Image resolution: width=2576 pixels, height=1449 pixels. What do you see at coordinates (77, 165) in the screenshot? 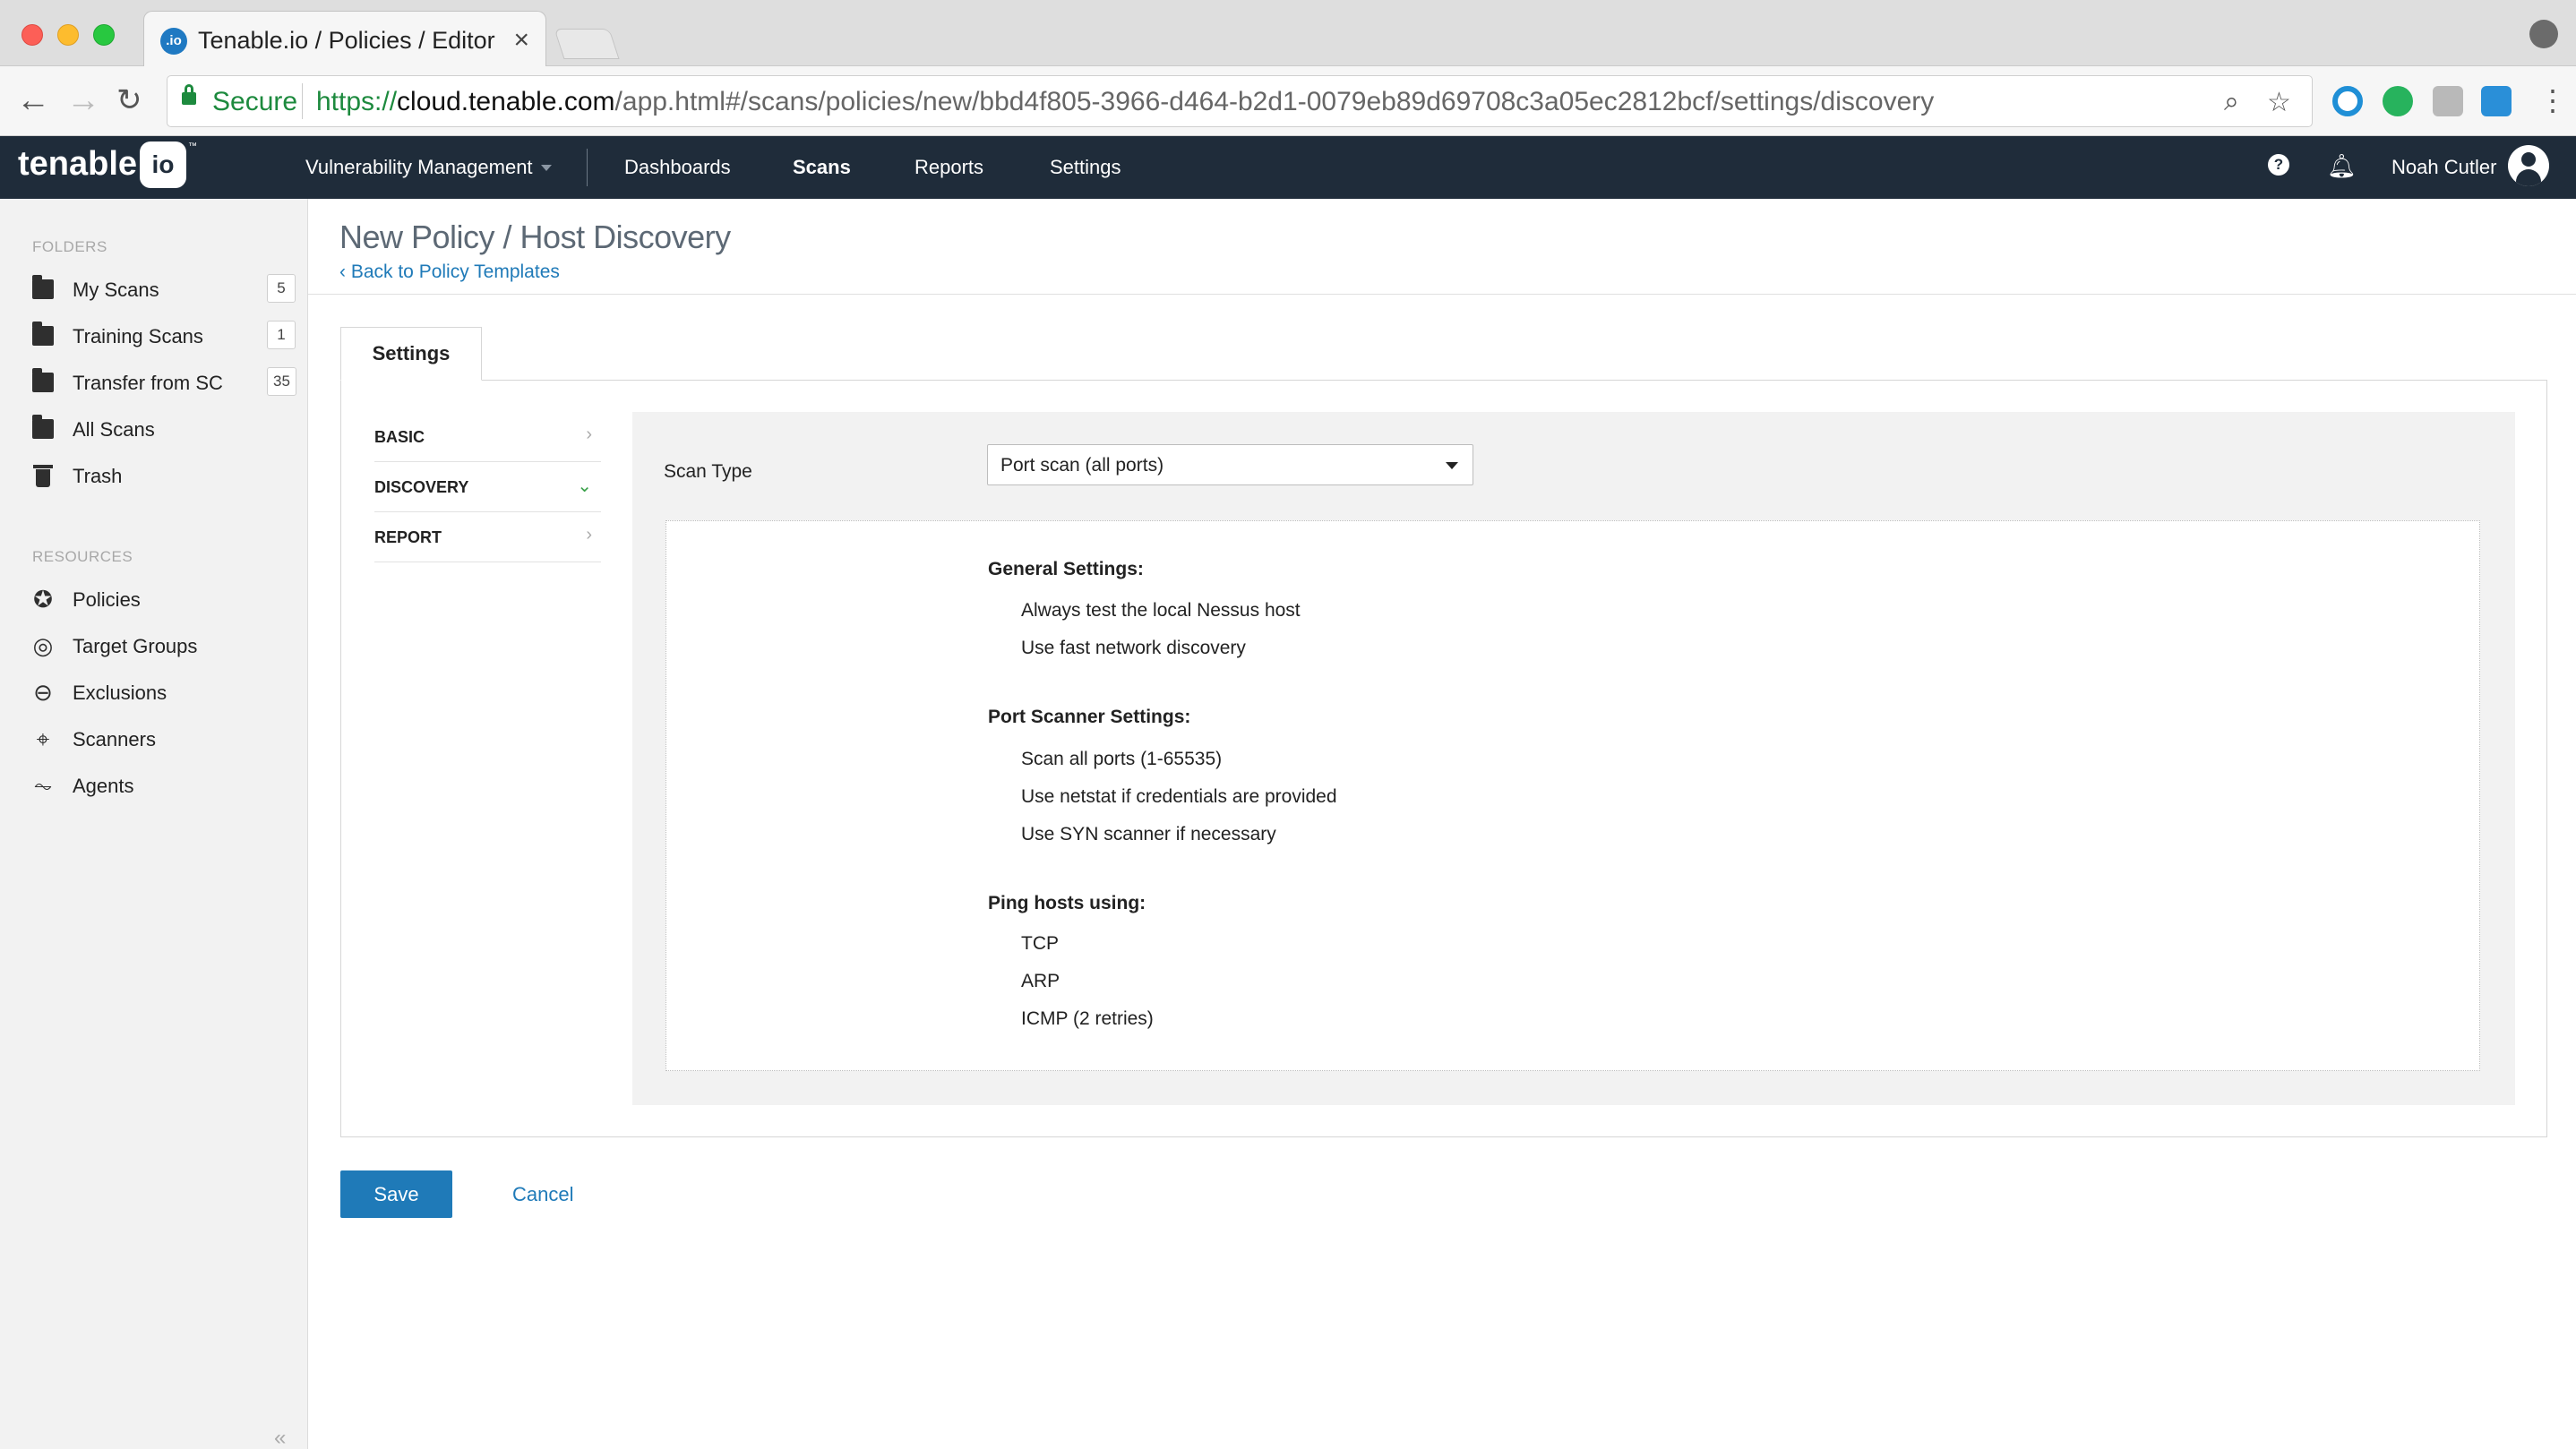
I see `tenable-logo: tenable` at bounding box center [77, 165].